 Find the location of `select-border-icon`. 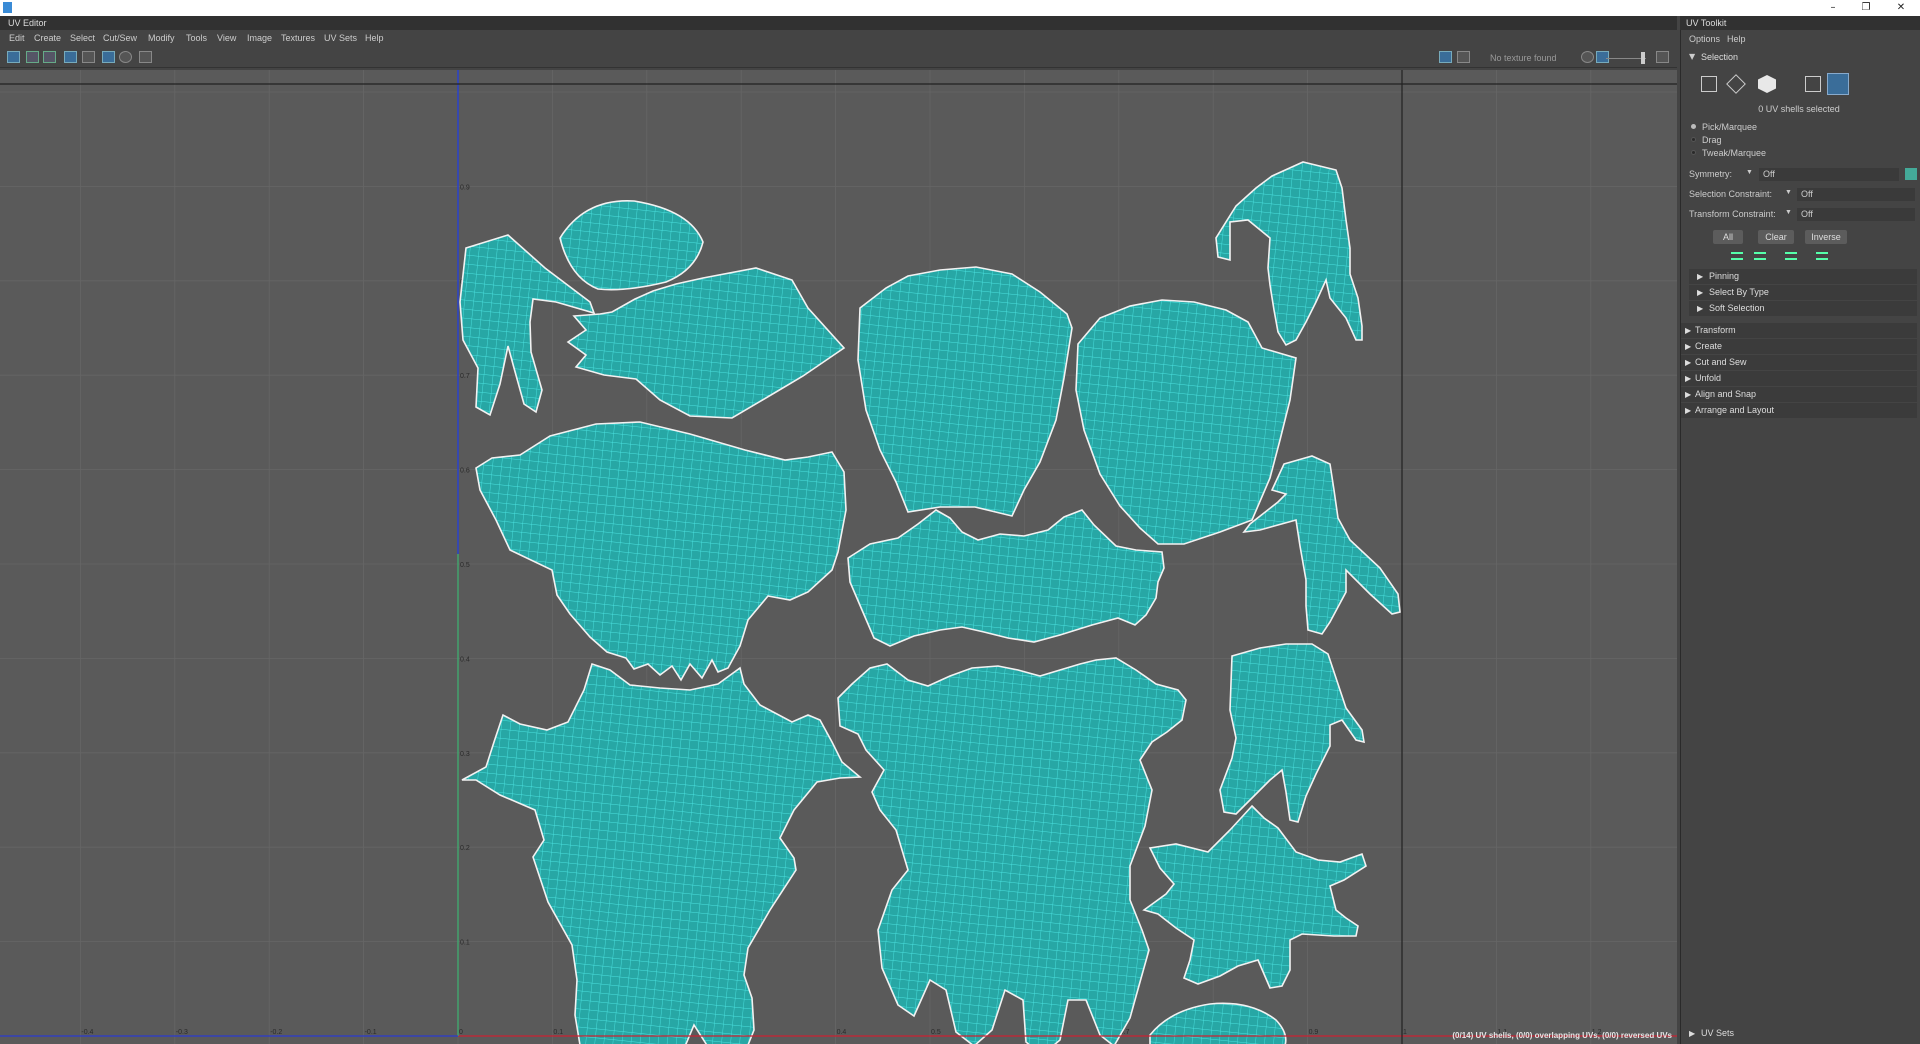

select-border-icon is located at coordinates (1791, 256).